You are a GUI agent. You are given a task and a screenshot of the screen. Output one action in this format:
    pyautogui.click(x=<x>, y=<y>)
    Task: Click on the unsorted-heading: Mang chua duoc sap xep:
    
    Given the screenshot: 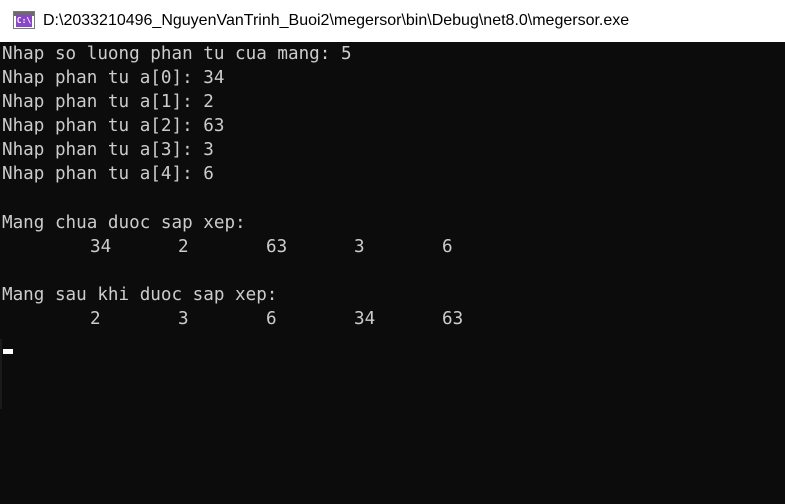 What is the action you would take?
    pyautogui.click(x=124, y=223)
    